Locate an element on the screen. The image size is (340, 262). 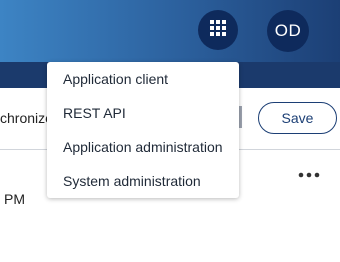
grid-icon is located at coordinates (218, 30).